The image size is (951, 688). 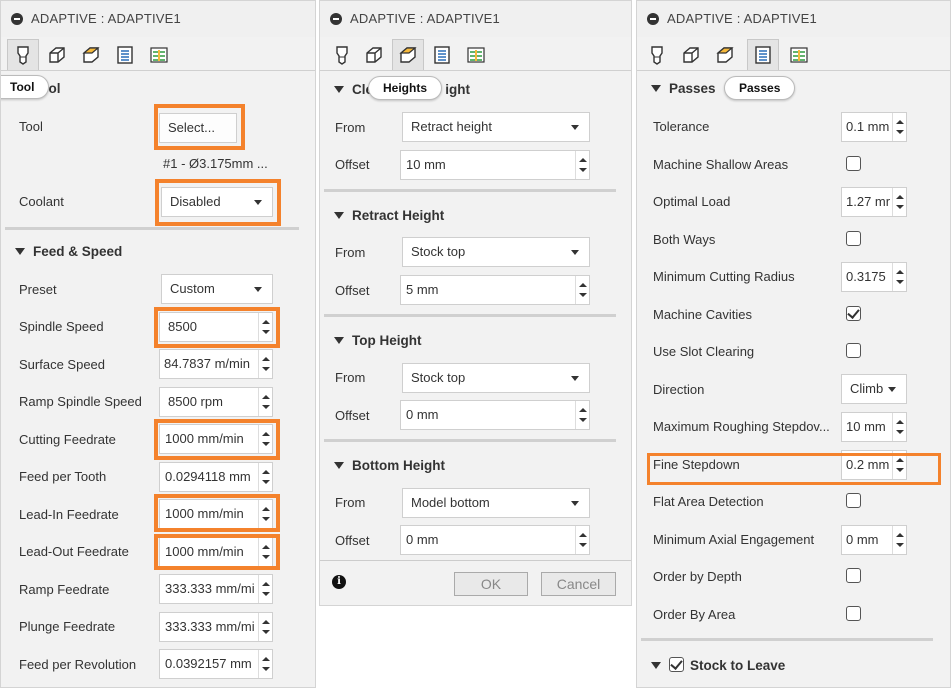 What do you see at coordinates (495, 415) in the screenshot?
I see `top-offset-input: 0 mm` at bounding box center [495, 415].